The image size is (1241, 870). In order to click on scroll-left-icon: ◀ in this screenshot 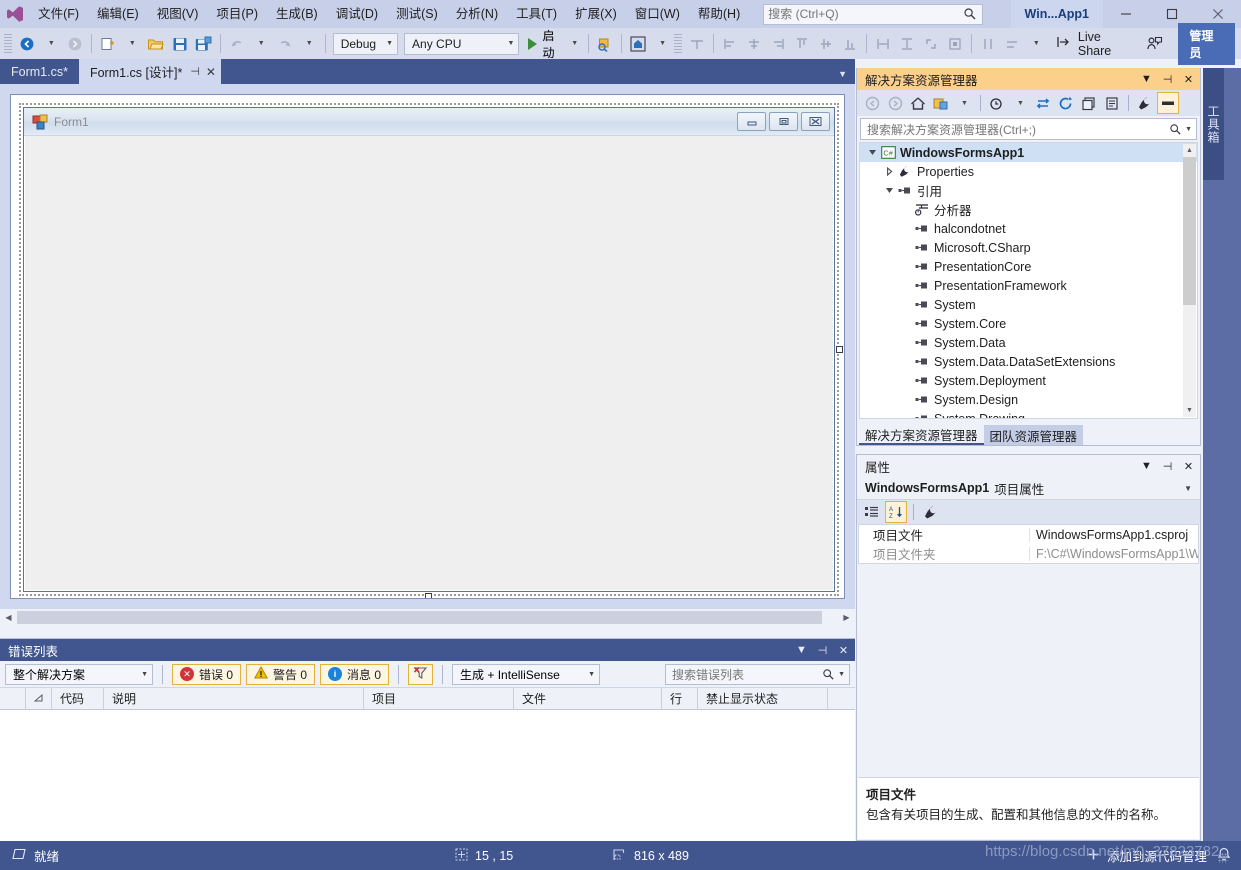, I will do `click(8, 617)`.